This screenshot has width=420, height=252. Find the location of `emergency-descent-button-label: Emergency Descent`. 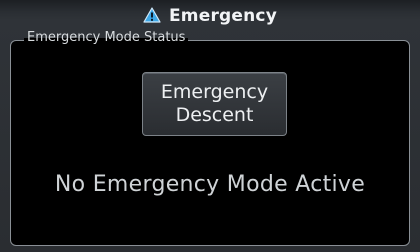

emergency-descent-button-label: Emergency Descent is located at coordinates (214, 103).